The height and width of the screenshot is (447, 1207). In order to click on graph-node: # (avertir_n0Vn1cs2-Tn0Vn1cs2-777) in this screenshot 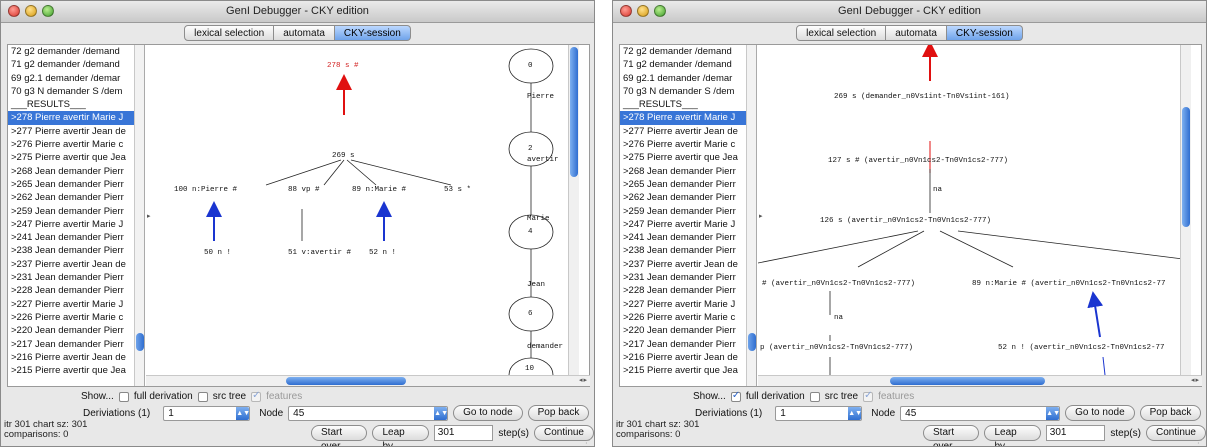, I will do `click(838, 284)`.